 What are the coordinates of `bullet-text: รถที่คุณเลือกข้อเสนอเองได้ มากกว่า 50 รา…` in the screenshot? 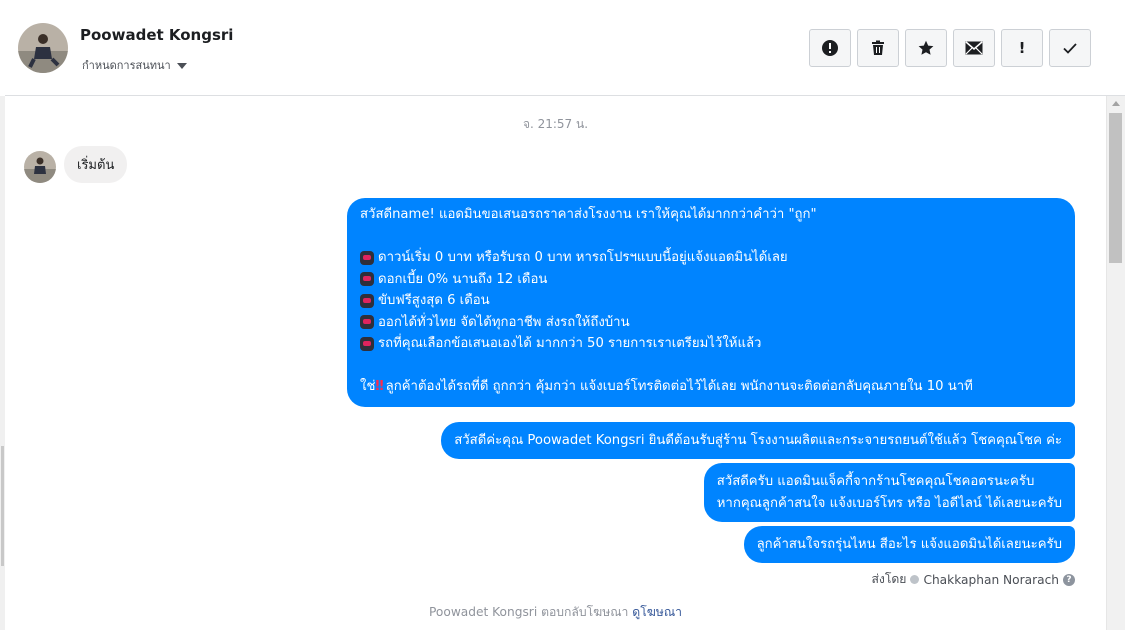 It's located at (570, 343).